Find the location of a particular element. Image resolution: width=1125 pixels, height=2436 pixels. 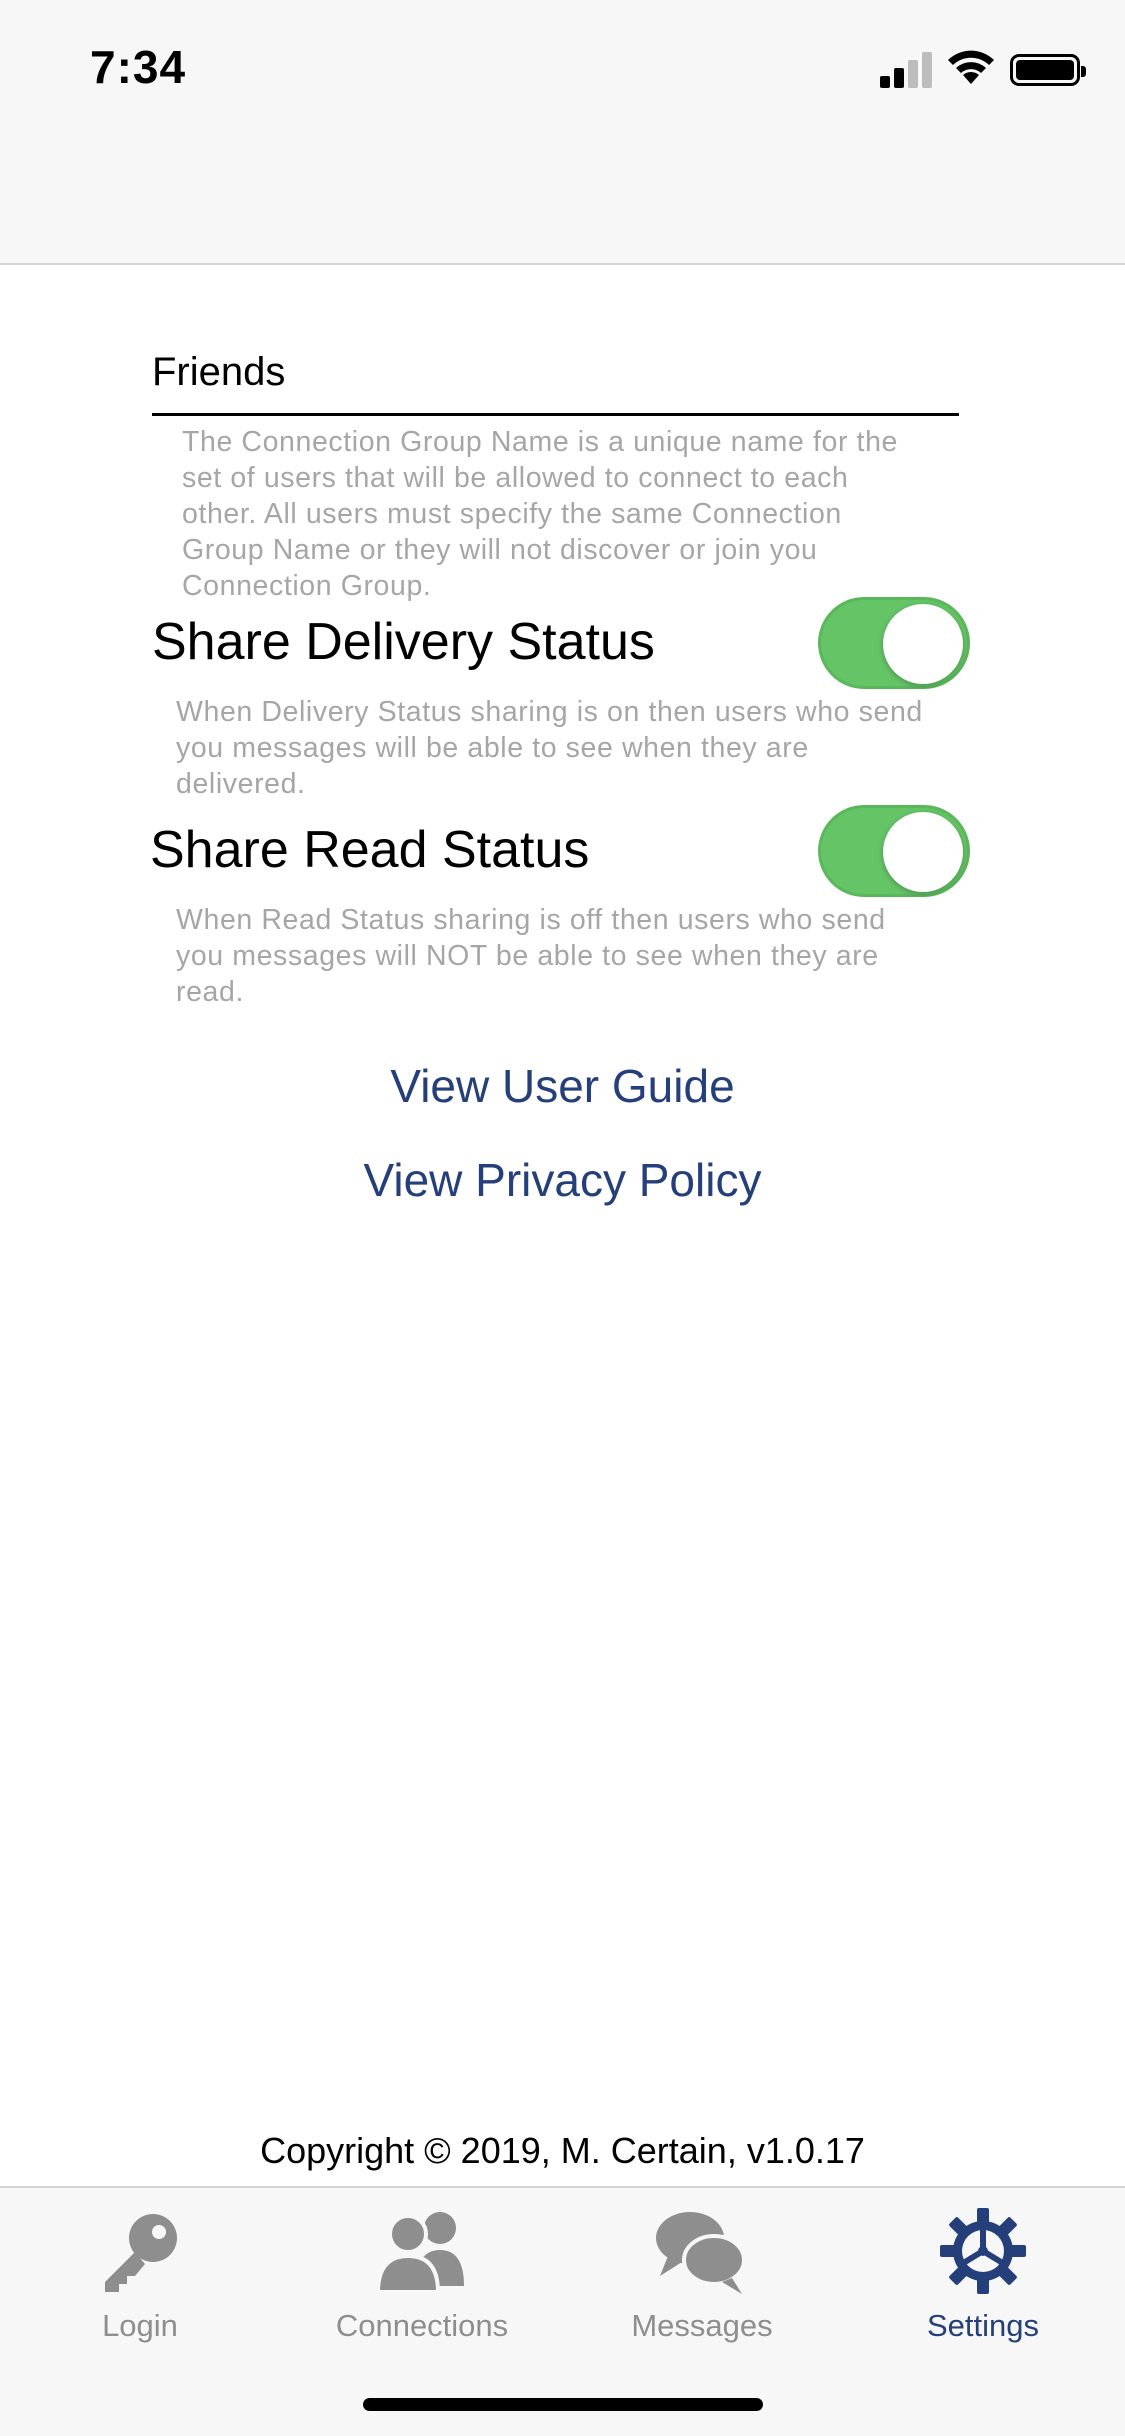

header-bar: 7:34 is located at coordinates (562, 132).